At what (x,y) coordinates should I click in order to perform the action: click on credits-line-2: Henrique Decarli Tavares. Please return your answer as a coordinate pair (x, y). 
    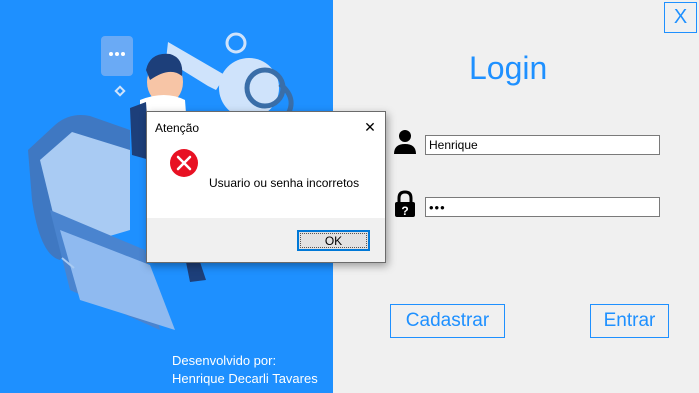
    Looking at the image, I should click on (245, 378).